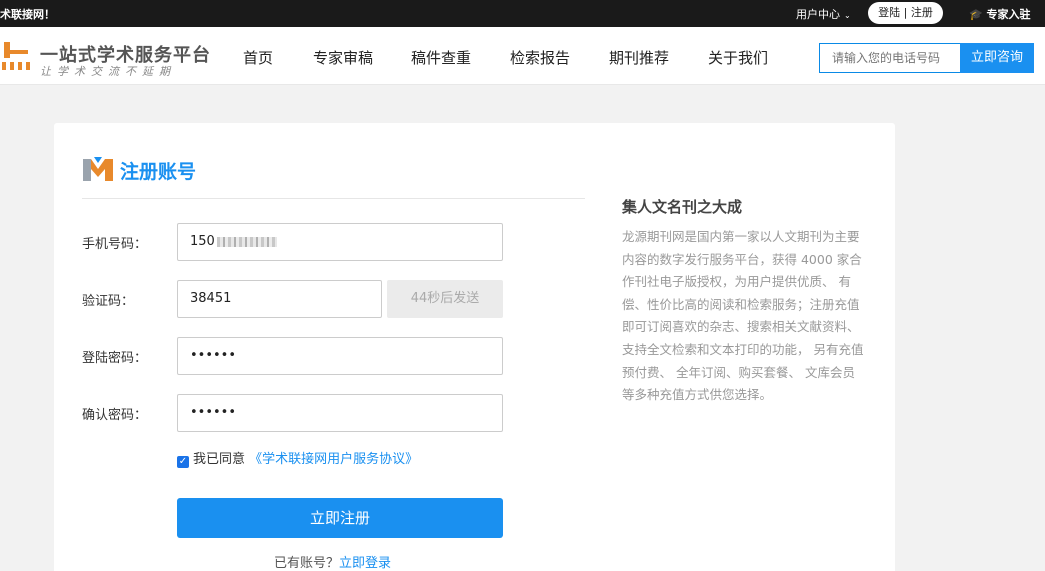 The height and width of the screenshot is (571, 1045). I want to click on have-account-row: 已有账号？立即登录, so click(332, 561).